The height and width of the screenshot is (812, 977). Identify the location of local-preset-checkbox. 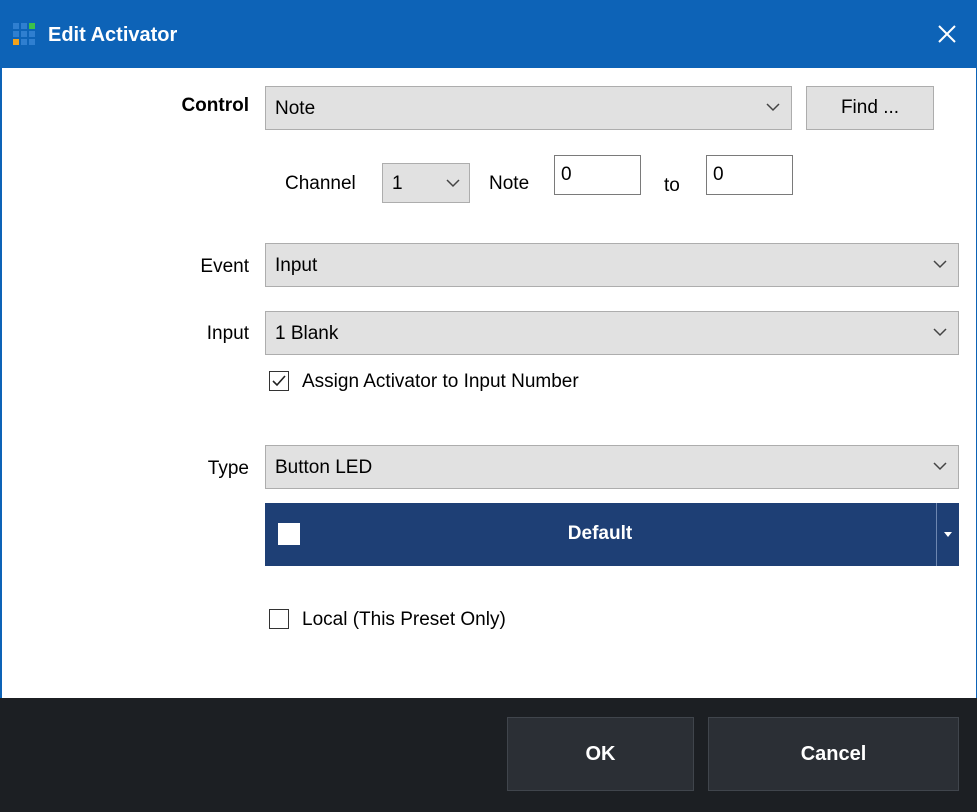
(279, 619).